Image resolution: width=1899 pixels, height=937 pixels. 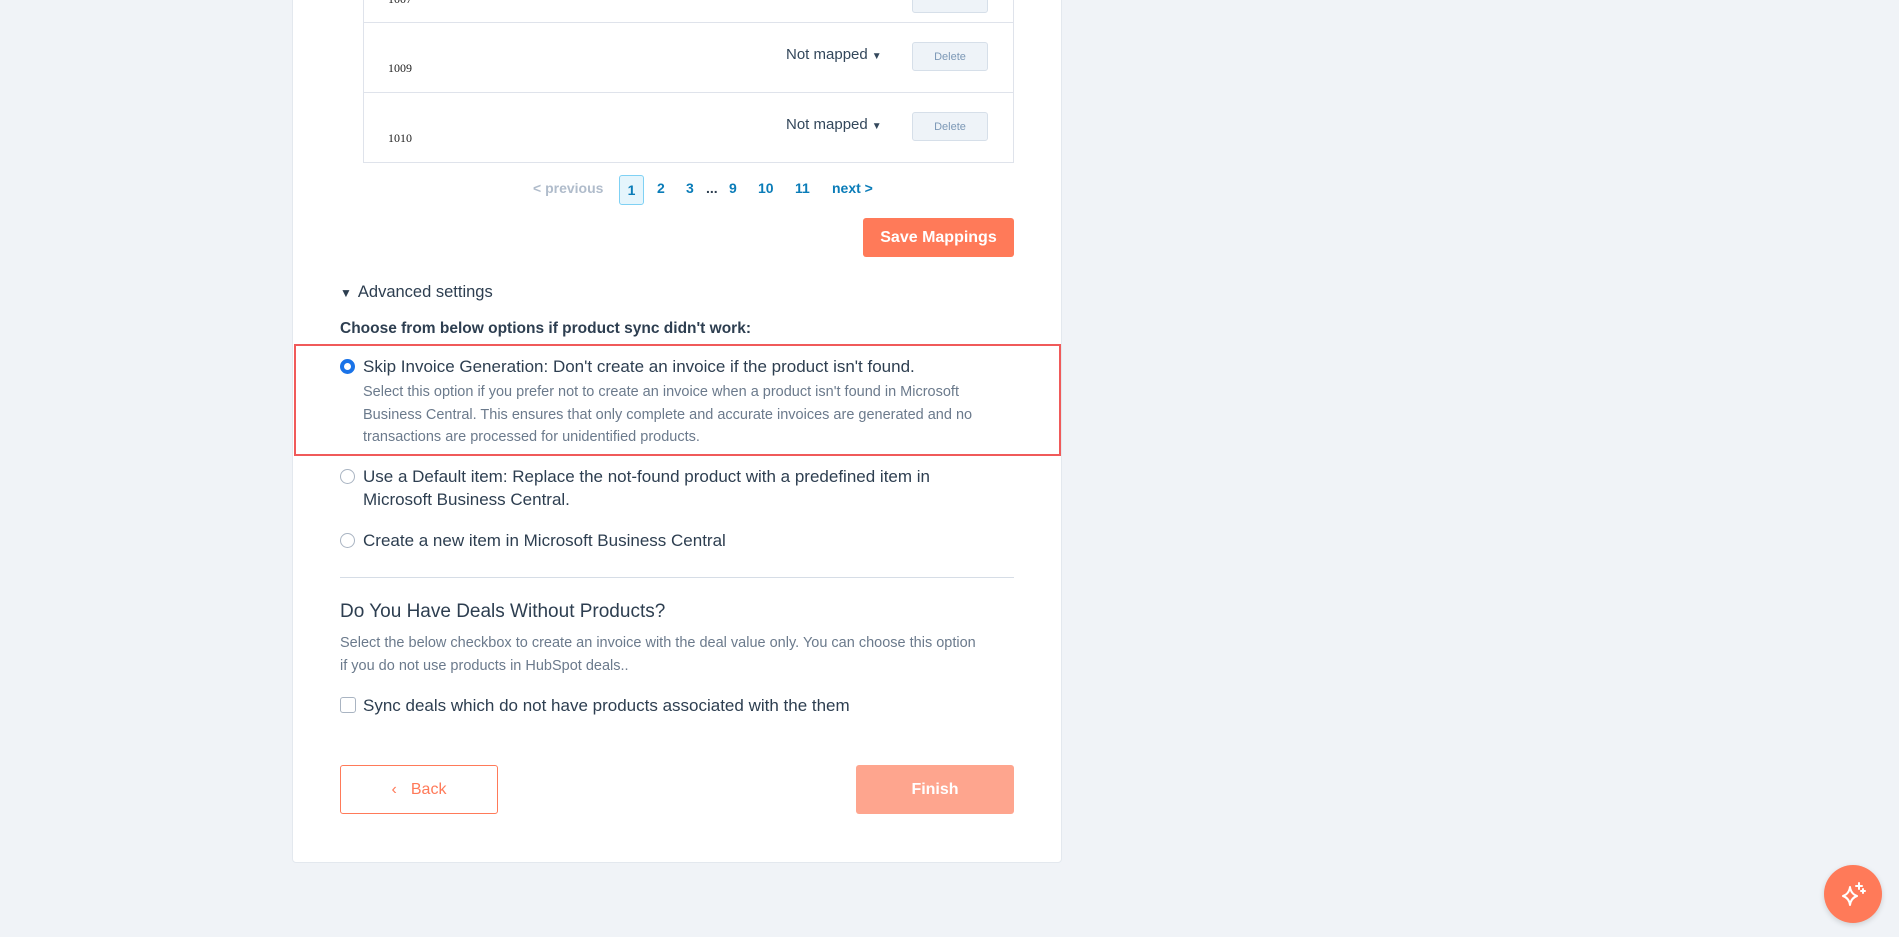 I want to click on page-11: 11, so click(x=802, y=188).